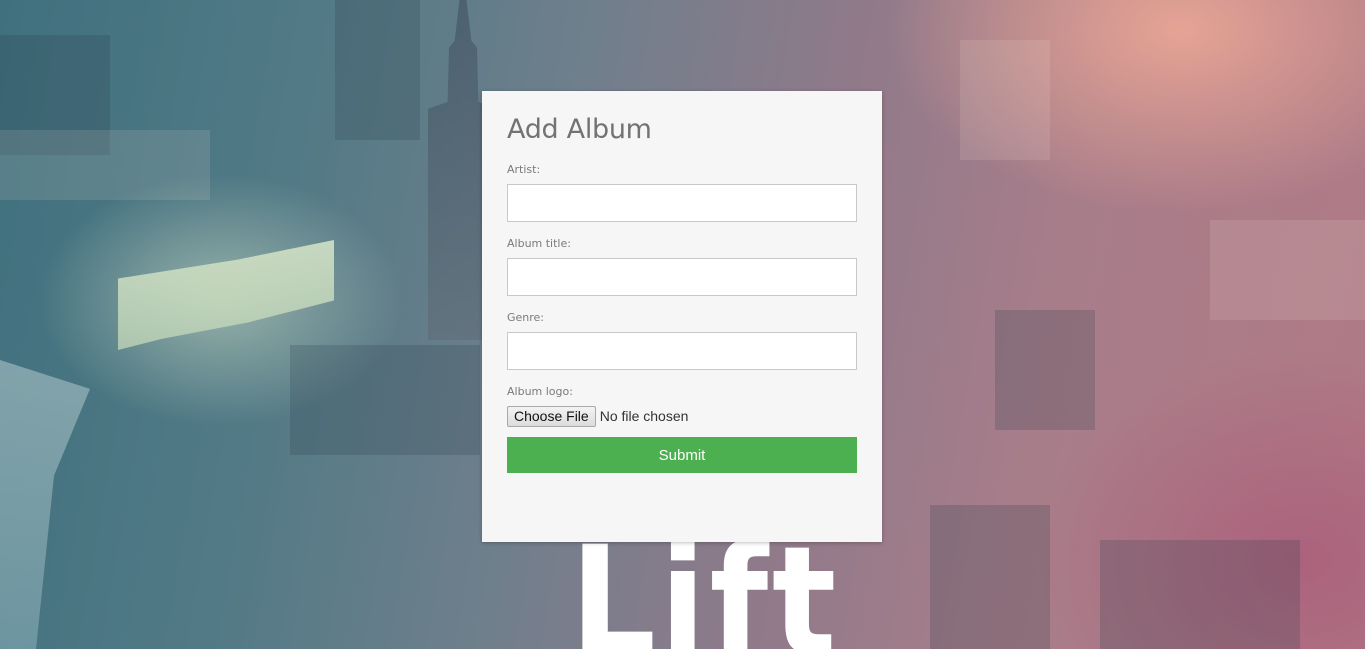 The image size is (1365, 649). What do you see at coordinates (579, 129) in the screenshot?
I see `form-title: Add Album` at bounding box center [579, 129].